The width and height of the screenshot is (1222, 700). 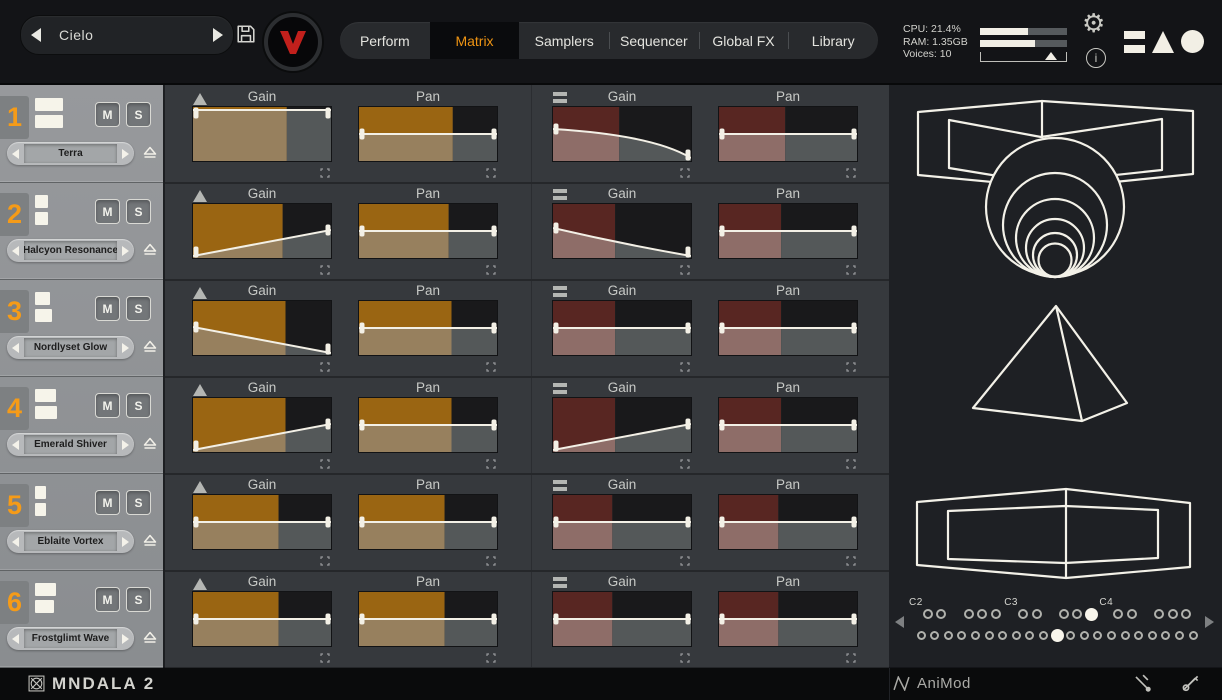 I want to click on preset-prev-button, so click(x=36, y=35).